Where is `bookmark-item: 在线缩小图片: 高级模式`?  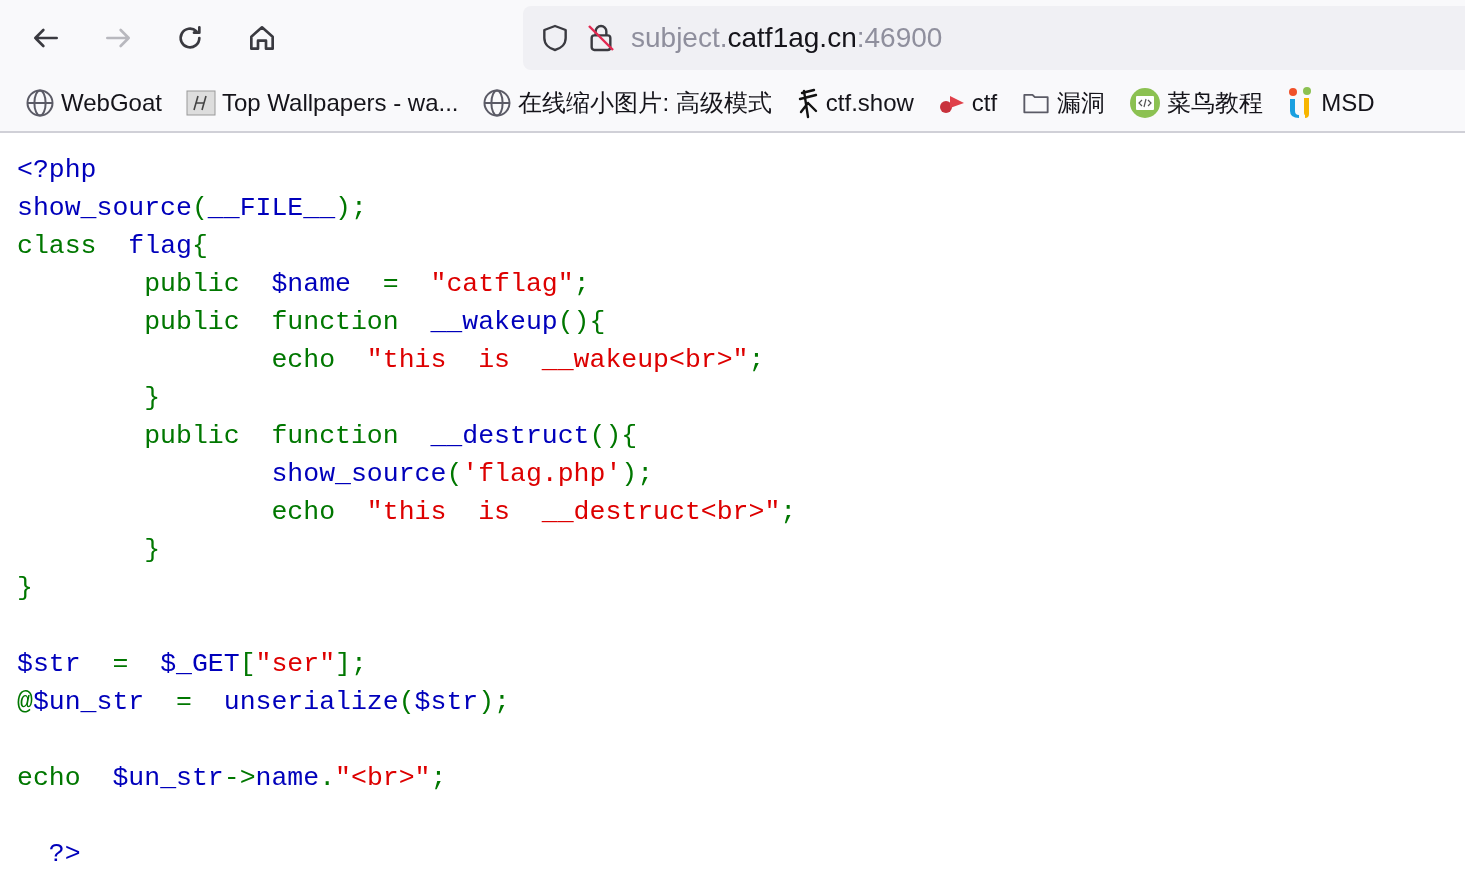
bookmark-item: 在线缩小图片: 高级模式 is located at coordinates (627, 103).